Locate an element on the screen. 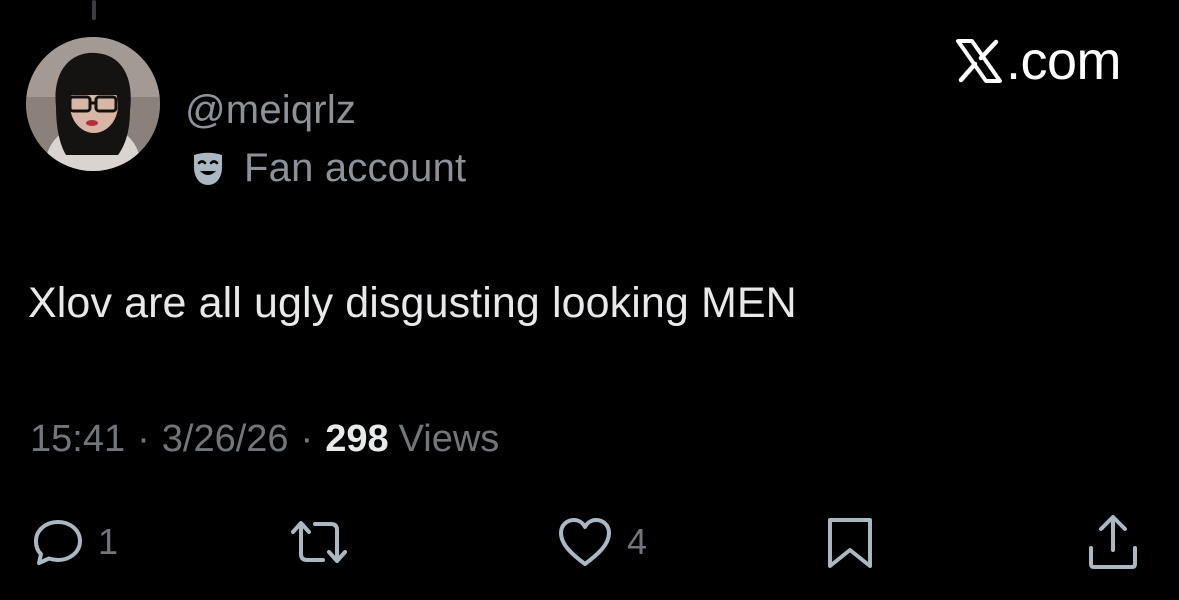 This screenshot has height=600, width=1179. watermark-text: .com is located at coordinates (1063, 61).